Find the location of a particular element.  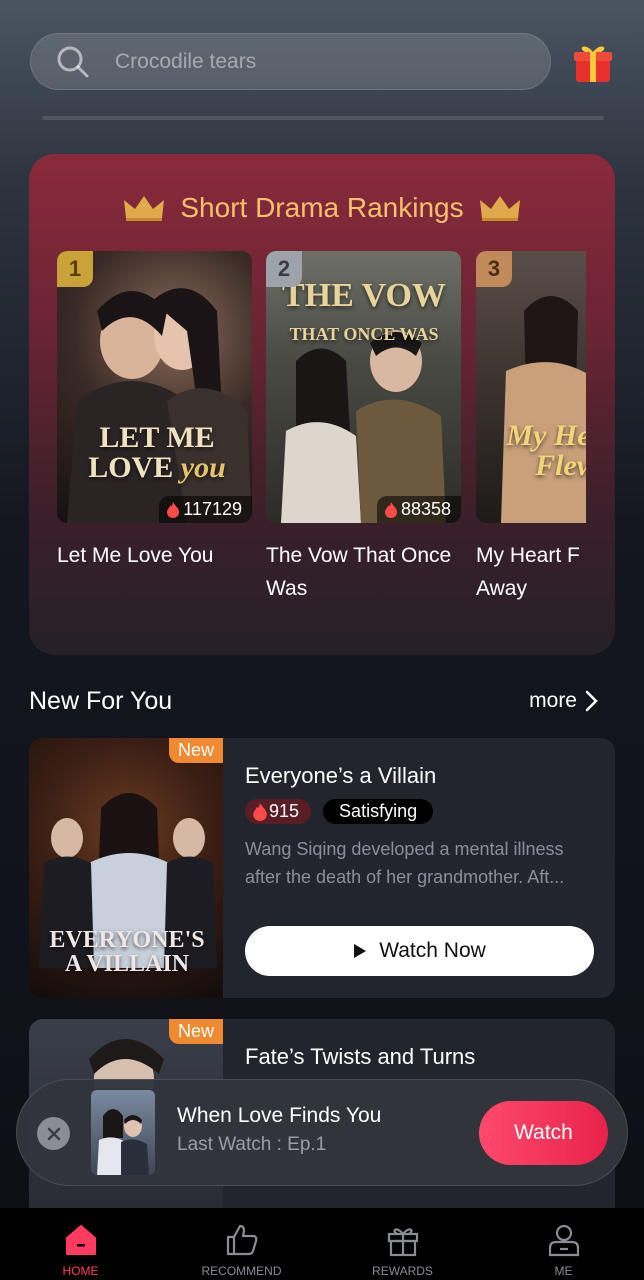

view-count: 88358 is located at coordinates (418, 509).